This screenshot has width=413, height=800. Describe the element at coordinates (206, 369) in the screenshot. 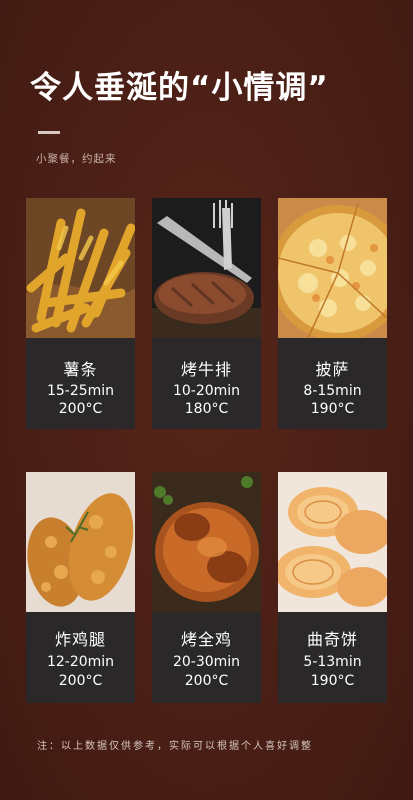

I see `dish-name: 烤牛排` at that location.